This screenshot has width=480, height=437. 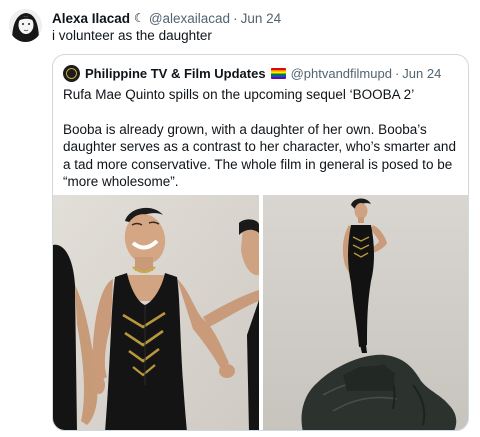 What do you see at coordinates (71, 73) in the screenshot?
I see `quoted-author-avatar` at bounding box center [71, 73].